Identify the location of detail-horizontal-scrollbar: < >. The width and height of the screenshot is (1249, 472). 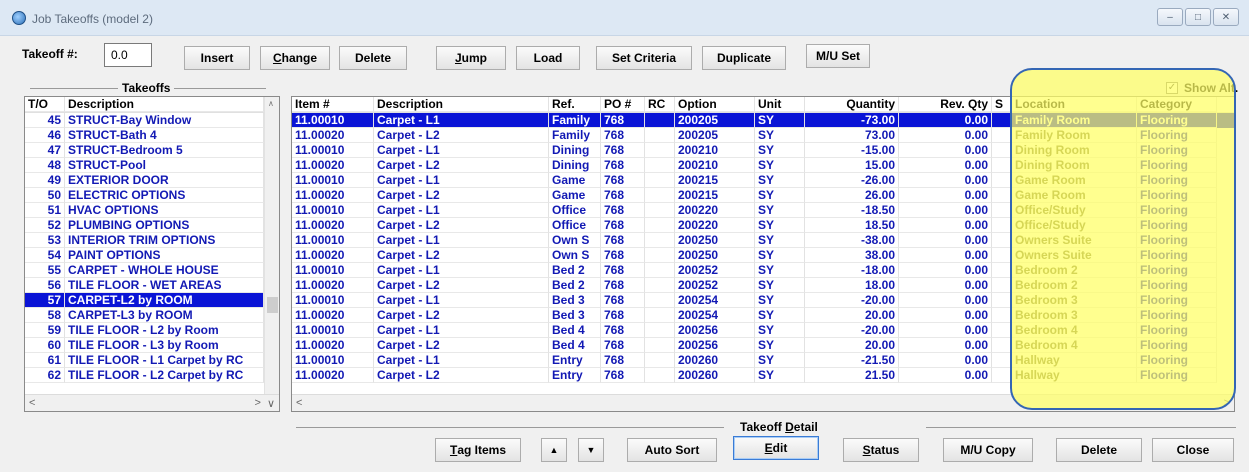
(763, 402).